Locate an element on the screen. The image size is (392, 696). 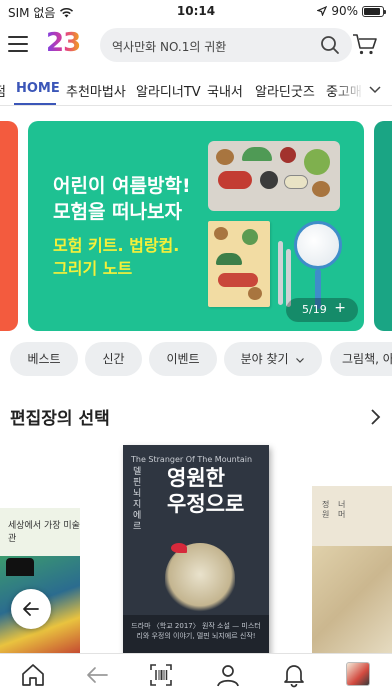
book-right-title-2: 너머 is located at coordinates (342, 509).